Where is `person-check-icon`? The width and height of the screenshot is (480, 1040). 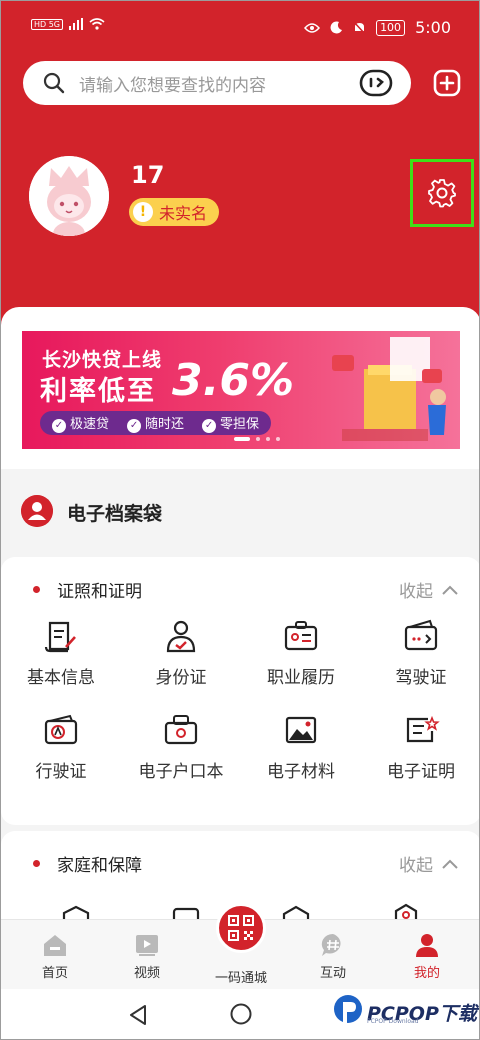
person-check-icon is located at coordinates (181, 636).